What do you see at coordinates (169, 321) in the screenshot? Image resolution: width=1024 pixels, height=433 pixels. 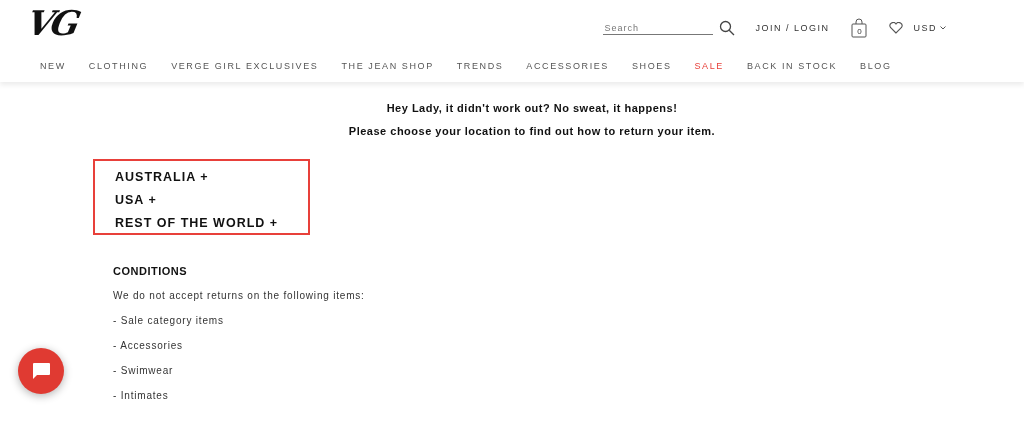 I see `excluded-item: - Sale category items` at bounding box center [169, 321].